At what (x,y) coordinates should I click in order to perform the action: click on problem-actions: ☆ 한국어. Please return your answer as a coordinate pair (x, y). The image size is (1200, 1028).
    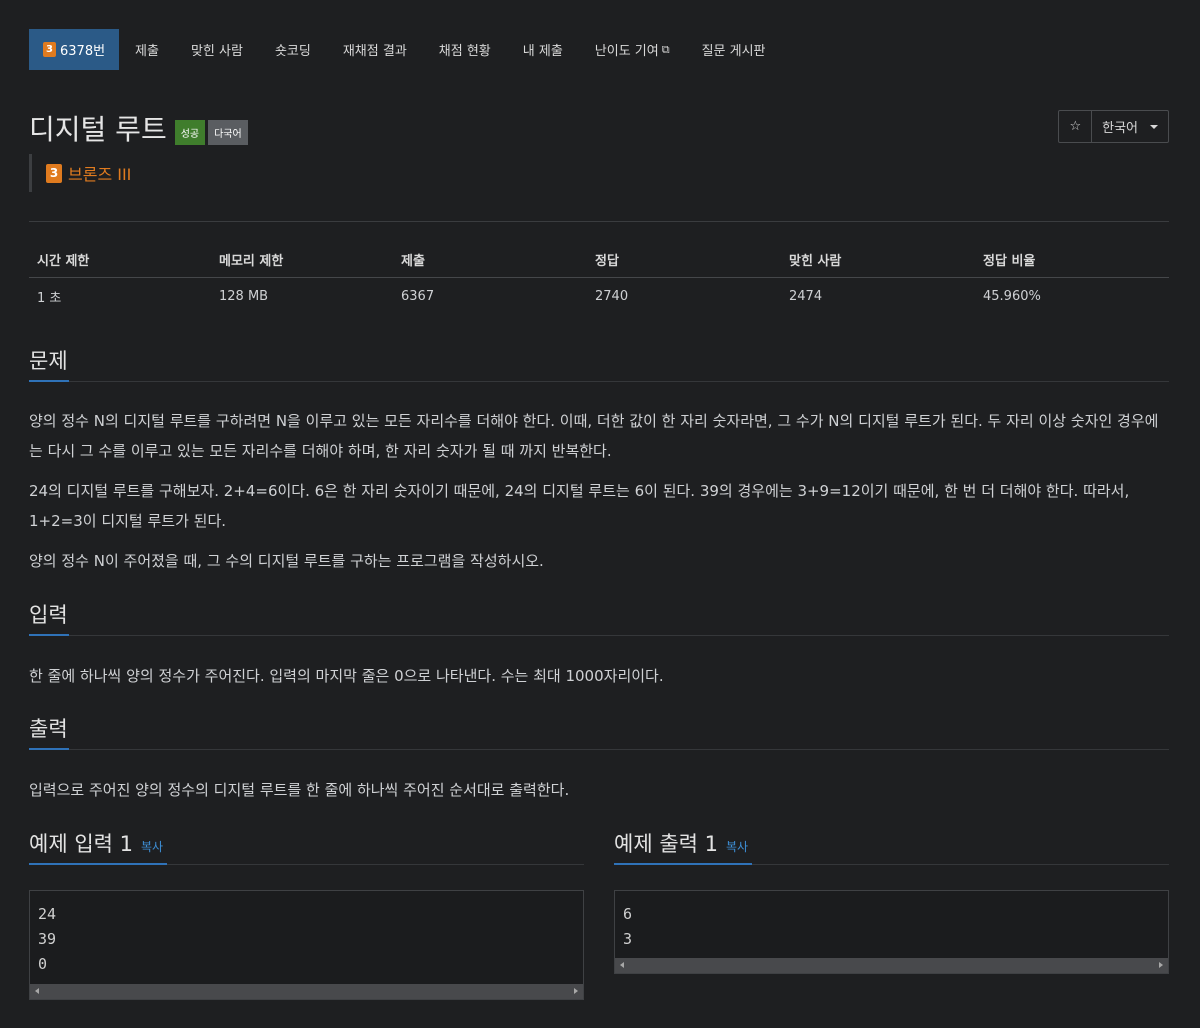
    Looking at the image, I should click on (1113, 126).